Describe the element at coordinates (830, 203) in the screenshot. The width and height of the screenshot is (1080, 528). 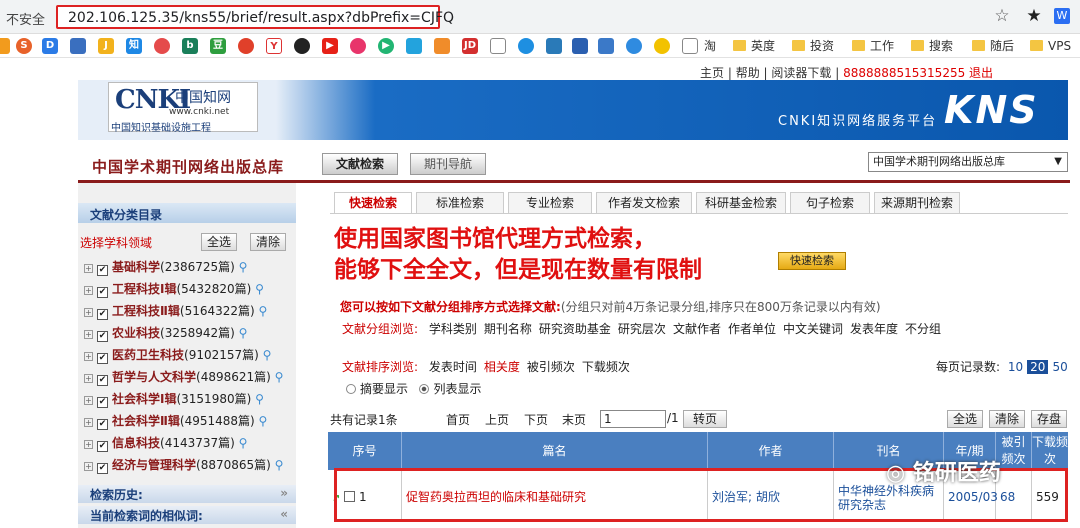
I see `search-tab: 句子检索` at that location.